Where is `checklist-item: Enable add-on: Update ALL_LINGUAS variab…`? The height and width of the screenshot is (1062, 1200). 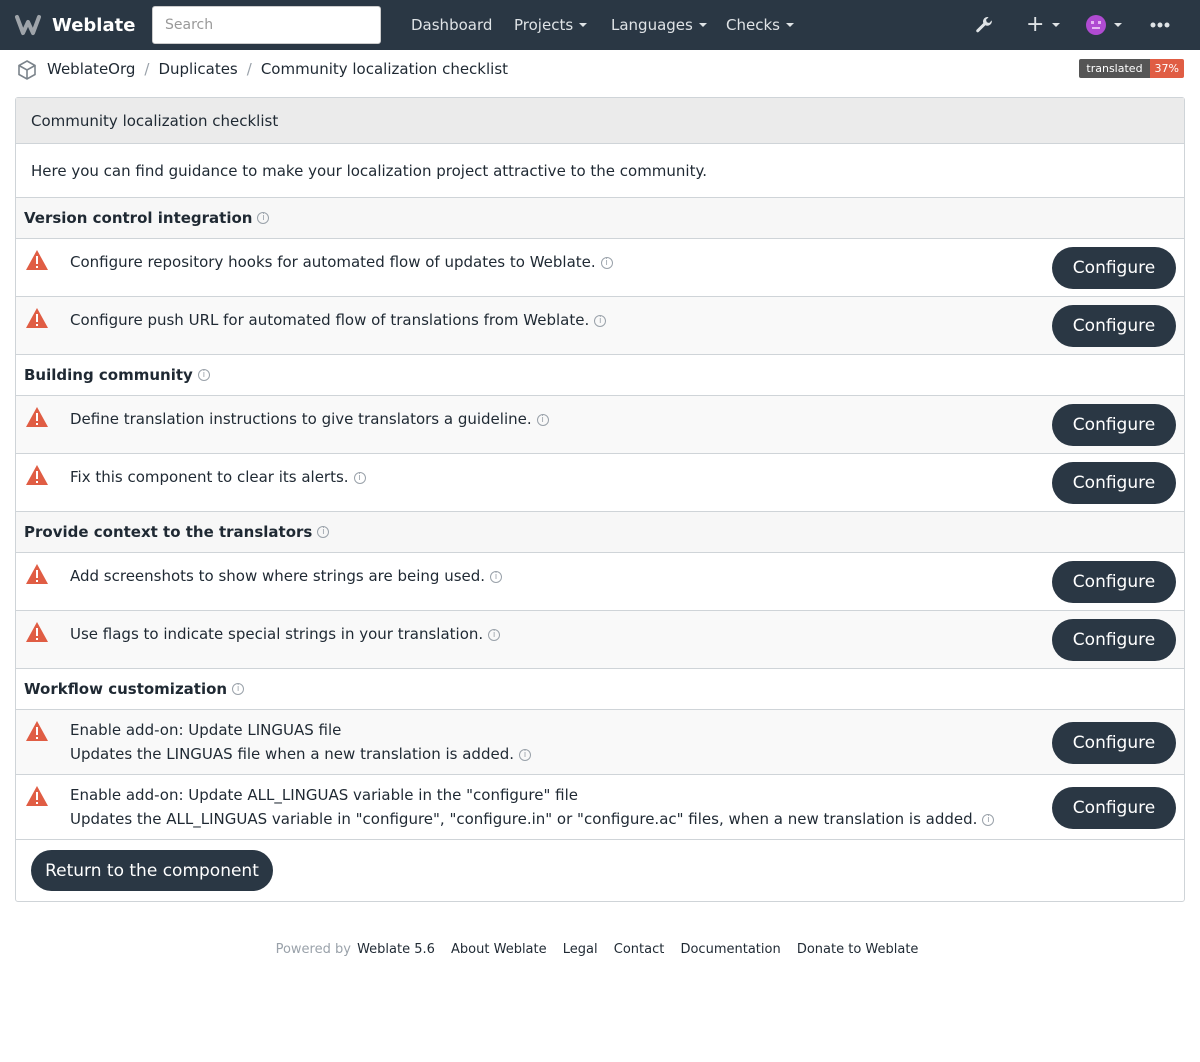 checklist-item: Enable add-on: Update ALL_LINGUAS variab… is located at coordinates (600, 807).